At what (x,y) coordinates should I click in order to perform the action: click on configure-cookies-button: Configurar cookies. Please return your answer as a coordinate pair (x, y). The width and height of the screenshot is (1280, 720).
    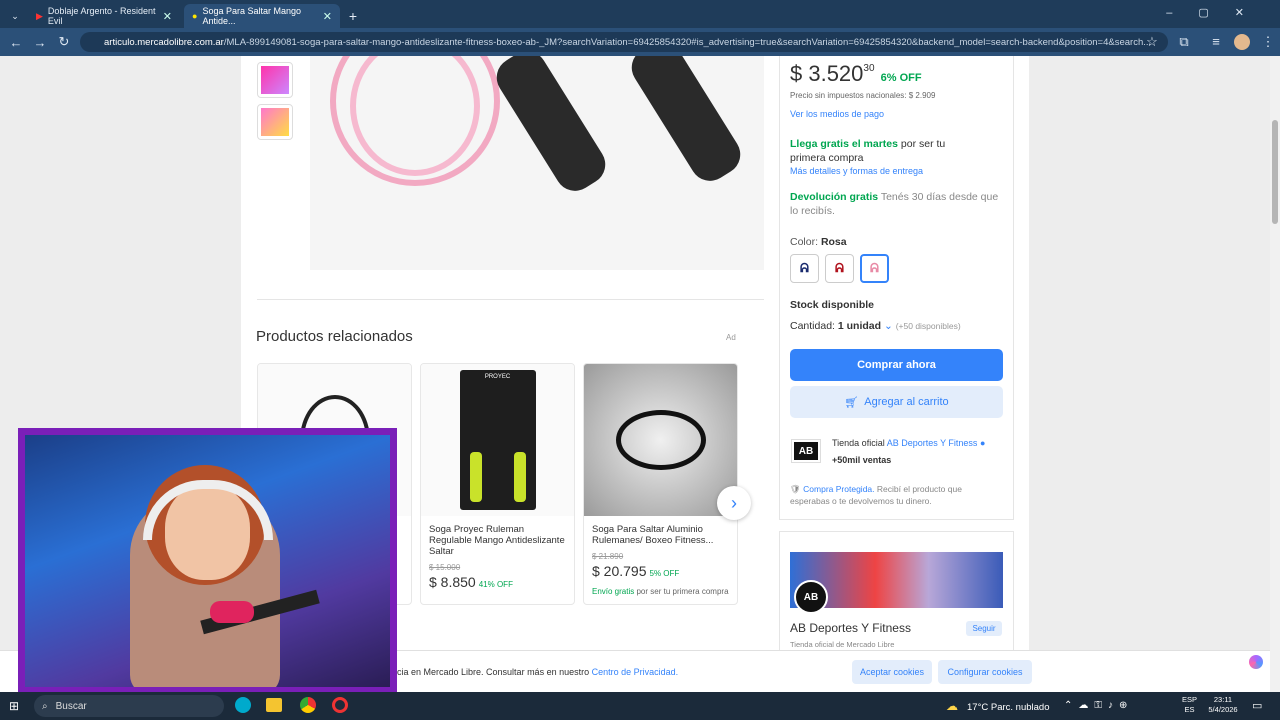
    Looking at the image, I should click on (985, 672).